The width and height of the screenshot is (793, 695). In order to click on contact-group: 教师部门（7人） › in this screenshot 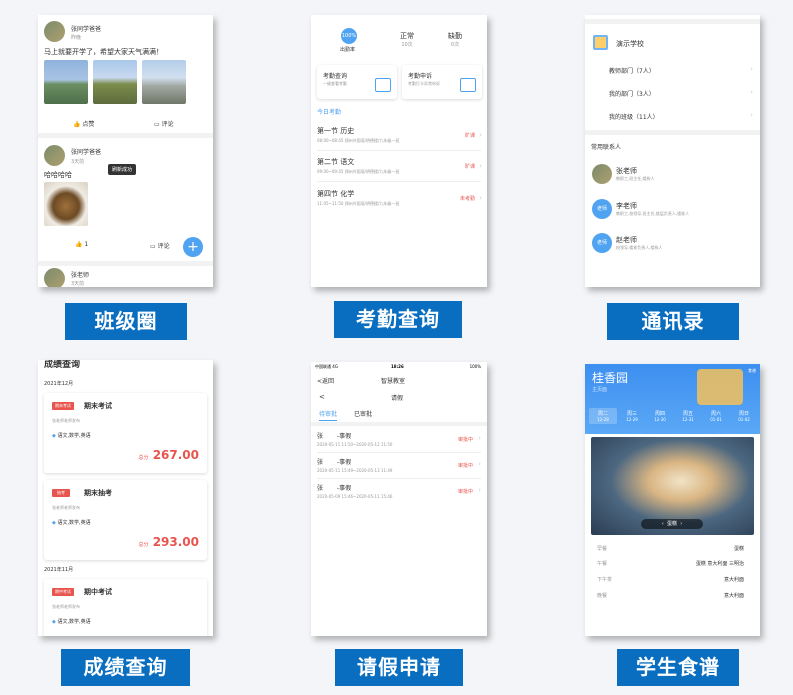, I will do `click(672, 71)`.